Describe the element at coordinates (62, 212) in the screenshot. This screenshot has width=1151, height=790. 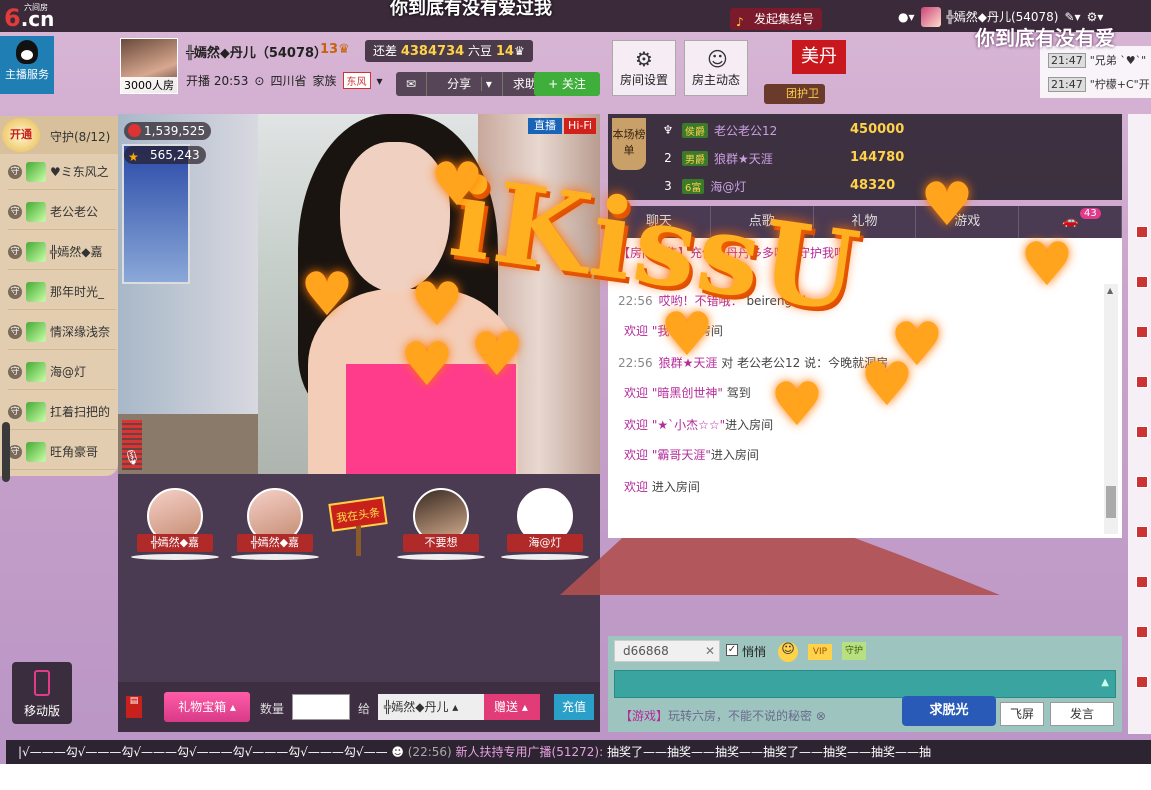
I see `guard-item: 守老公老公` at that location.